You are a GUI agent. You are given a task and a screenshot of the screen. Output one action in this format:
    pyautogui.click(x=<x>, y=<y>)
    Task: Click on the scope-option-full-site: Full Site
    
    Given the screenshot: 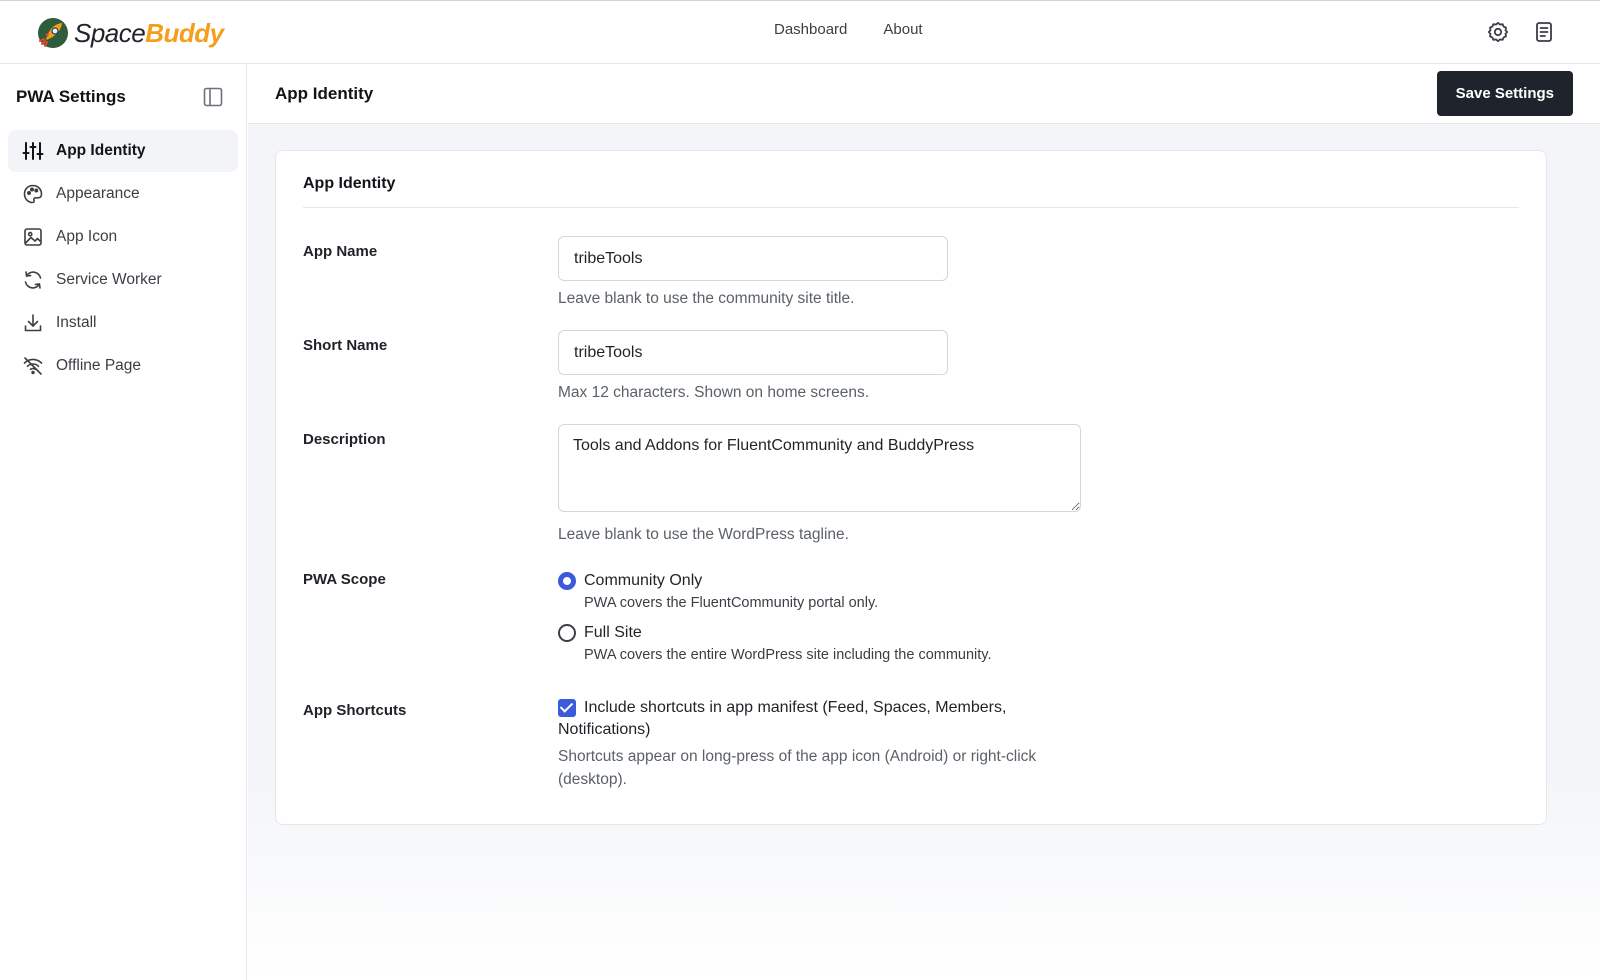 What is the action you would take?
    pyautogui.click(x=775, y=633)
    